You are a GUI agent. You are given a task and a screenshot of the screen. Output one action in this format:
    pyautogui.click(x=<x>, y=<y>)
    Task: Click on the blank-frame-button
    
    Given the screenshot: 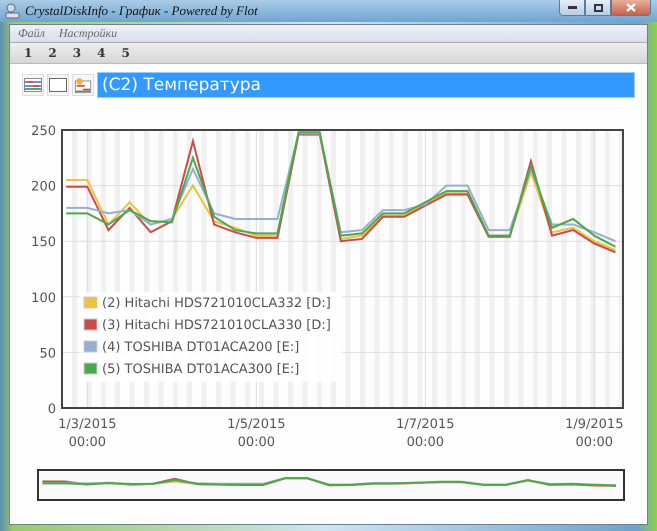 What is the action you would take?
    pyautogui.click(x=58, y=85)
    